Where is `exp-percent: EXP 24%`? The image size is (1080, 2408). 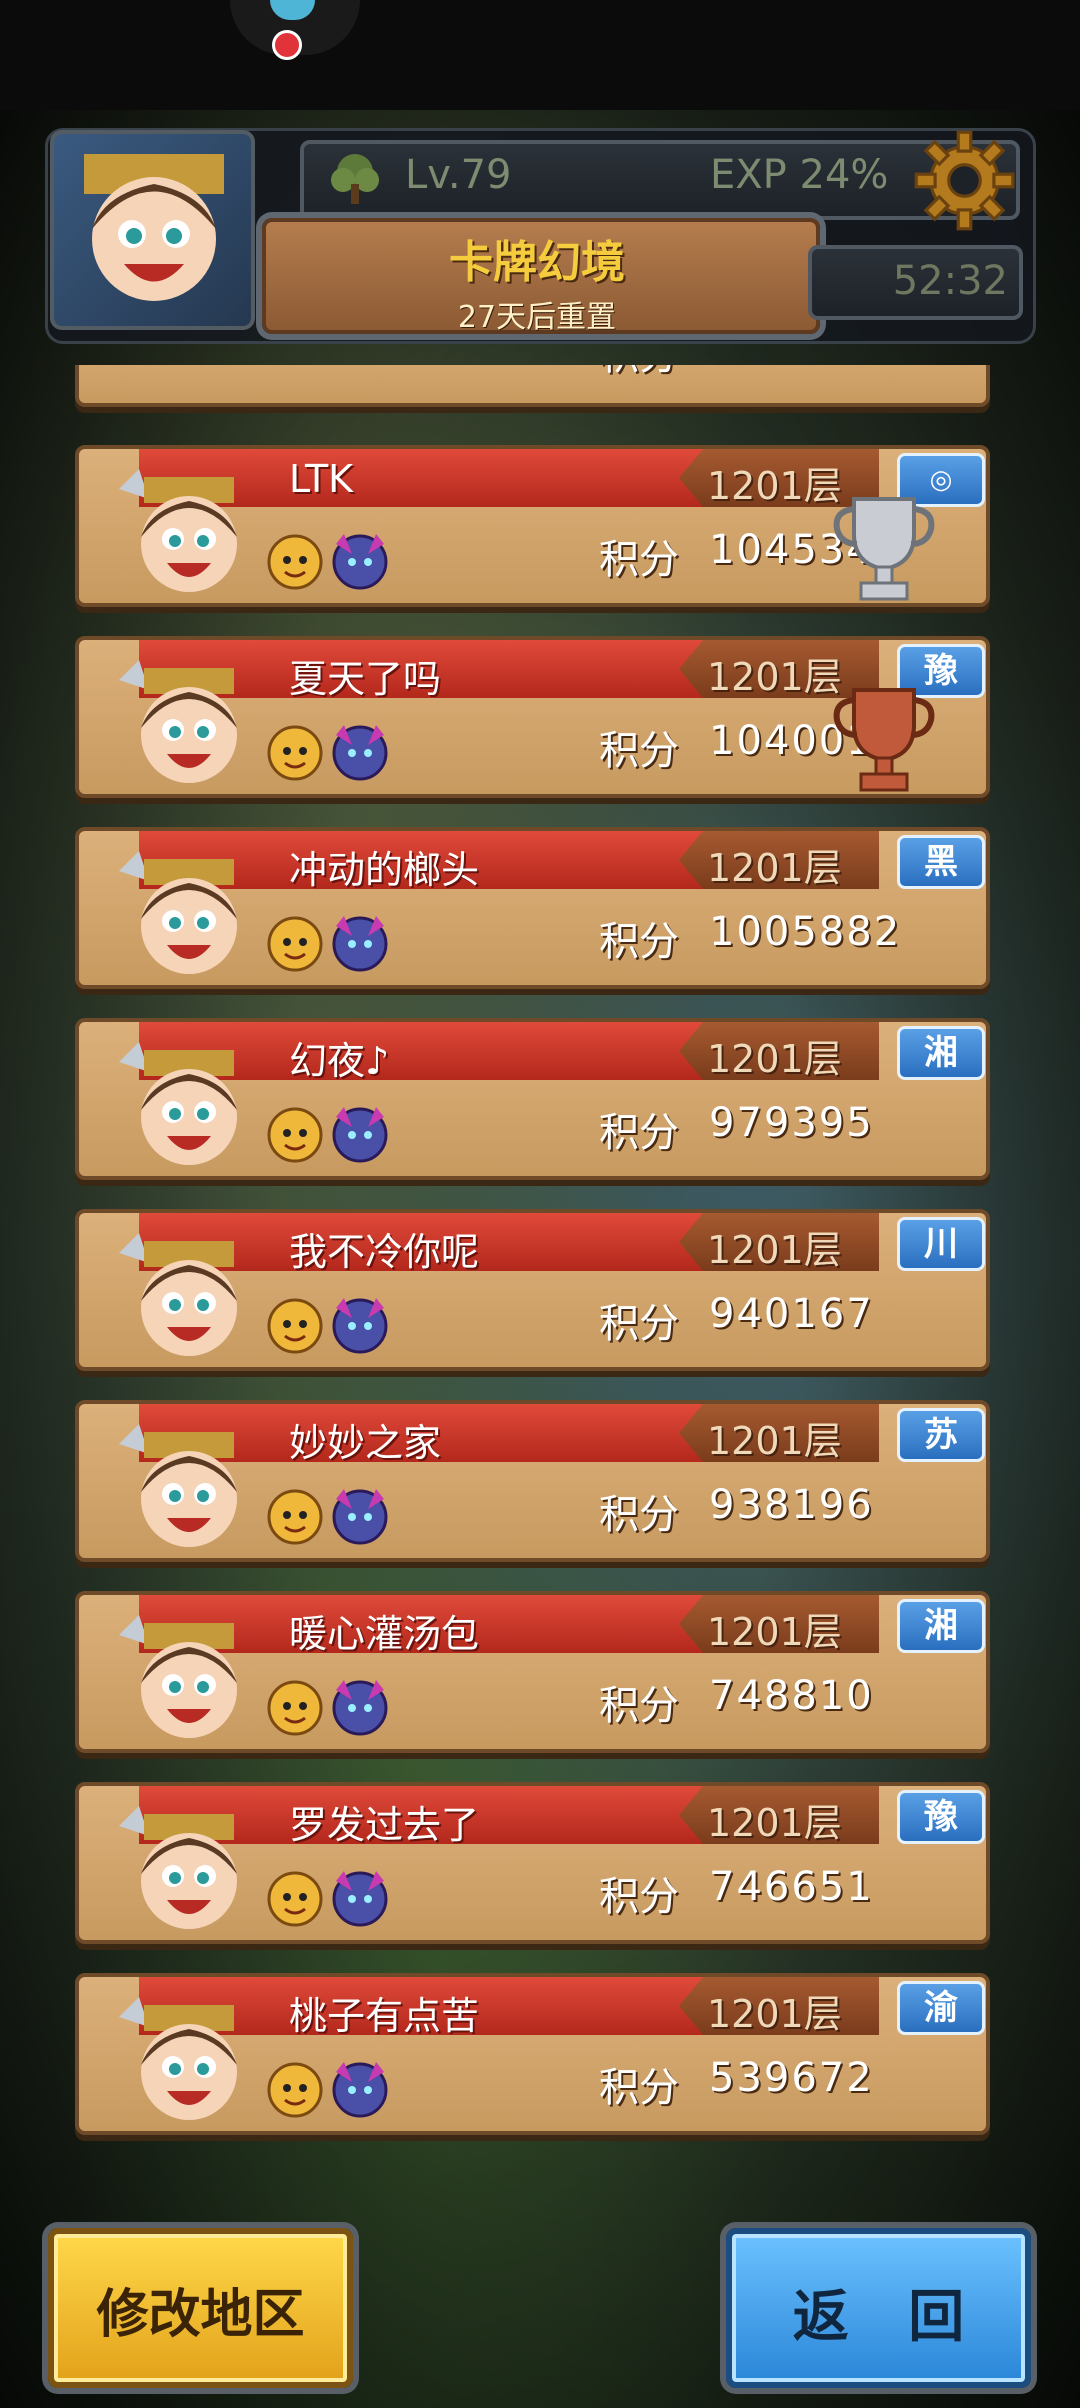
exp-percent: EXP 24% is located at coordinates (799, 175).